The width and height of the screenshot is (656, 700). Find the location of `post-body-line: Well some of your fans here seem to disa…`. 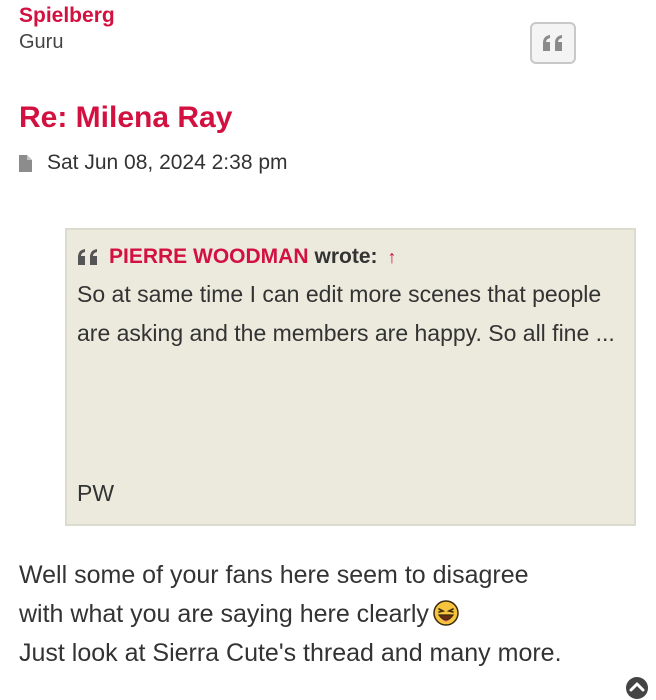

post-body-line: Well some of your fans here seem to disa… is located at coordinates (274, 575).